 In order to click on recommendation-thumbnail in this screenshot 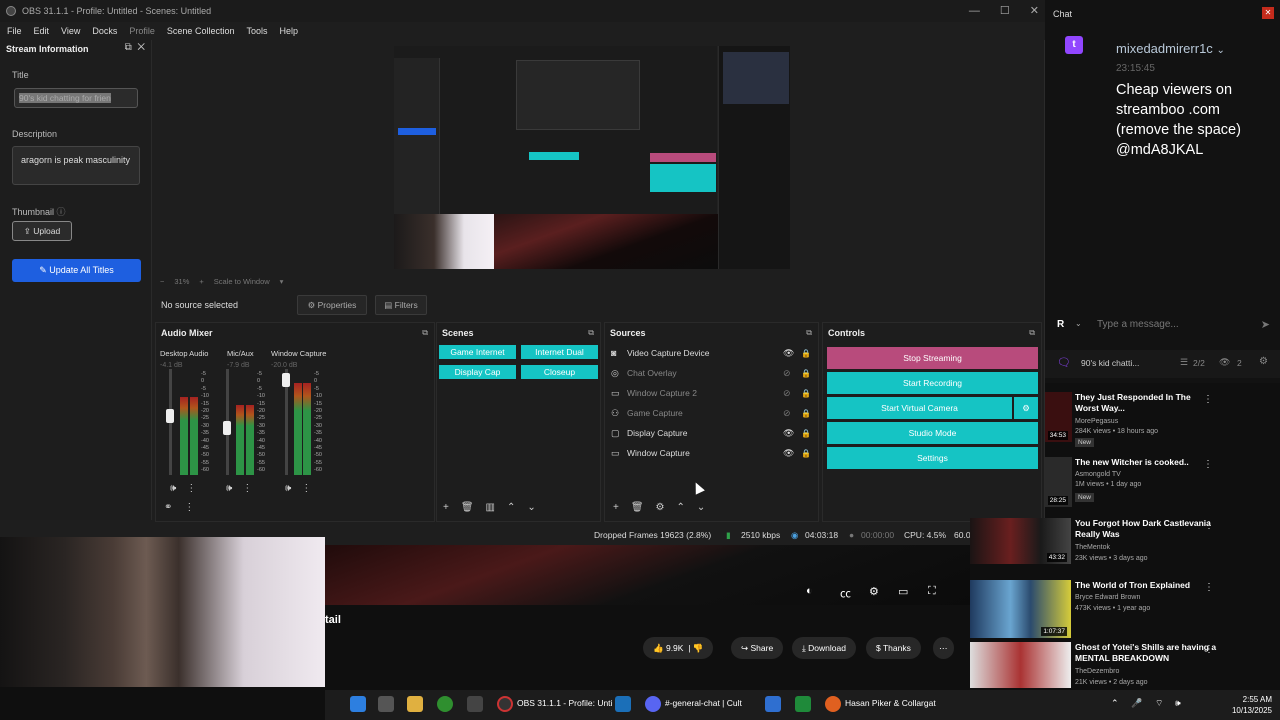, I will do `click(1020, 665)`.